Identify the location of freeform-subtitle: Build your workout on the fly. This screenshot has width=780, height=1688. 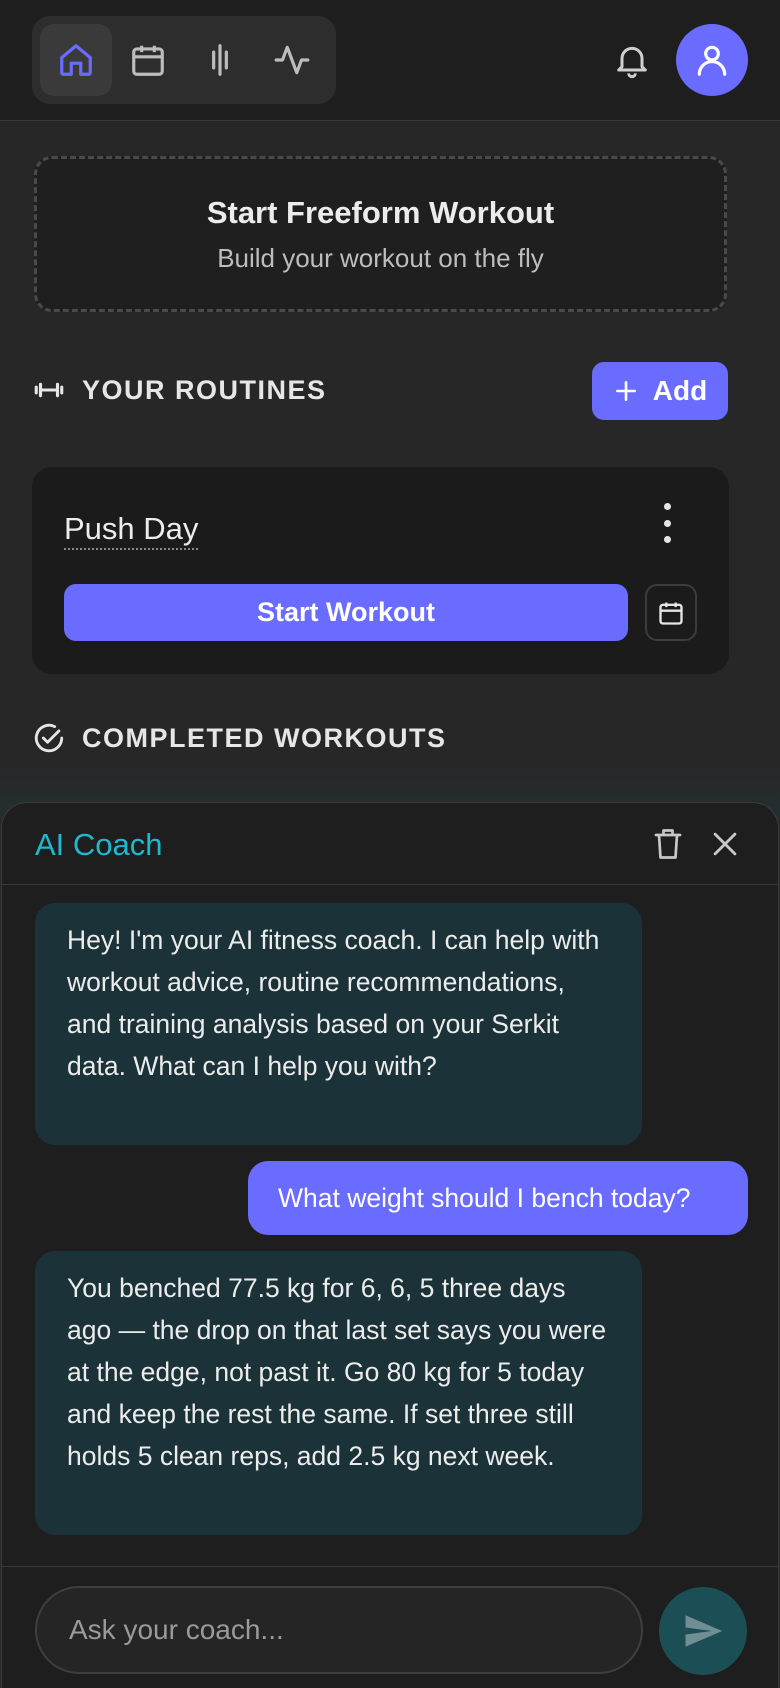
(380, 258).